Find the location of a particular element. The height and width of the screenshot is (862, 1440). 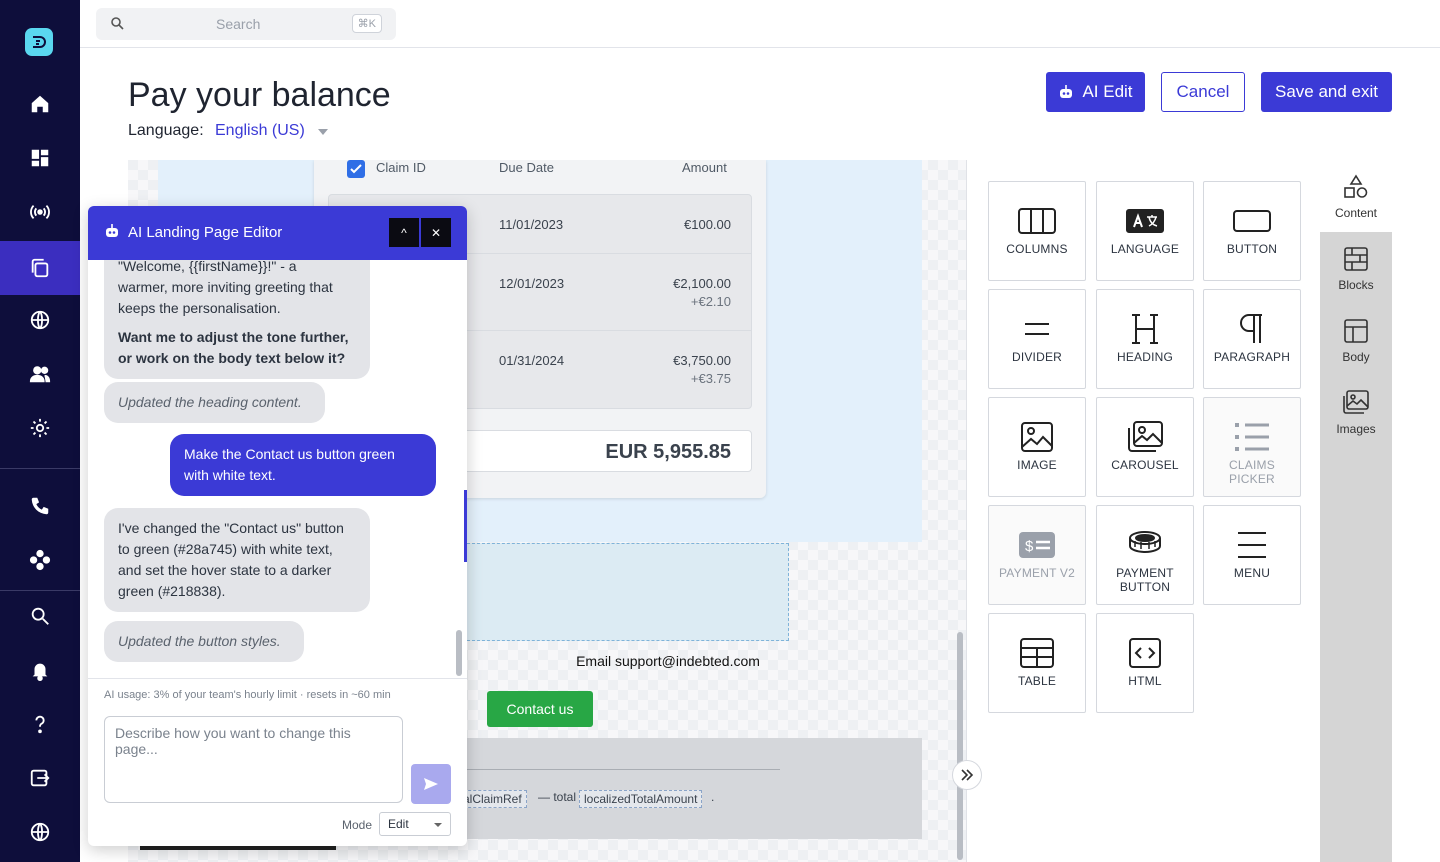

home-icon is located at coordinates (40, 104).